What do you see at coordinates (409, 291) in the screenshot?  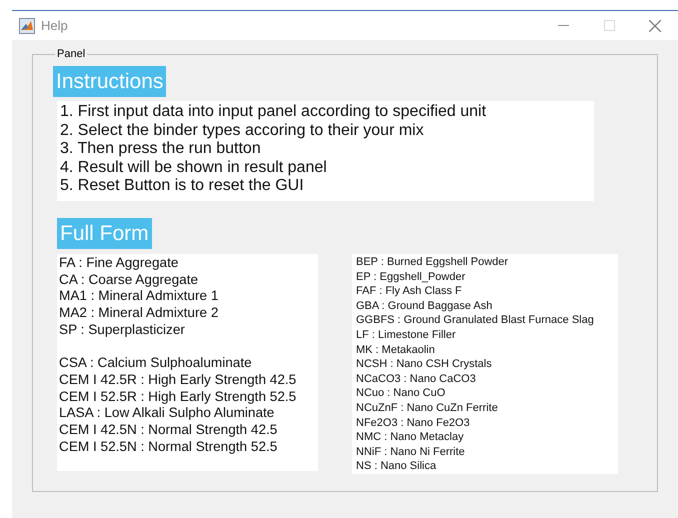 I see `abbreviation-line: FAF : Fly Ash Class F` at bounding box center [409, 291].